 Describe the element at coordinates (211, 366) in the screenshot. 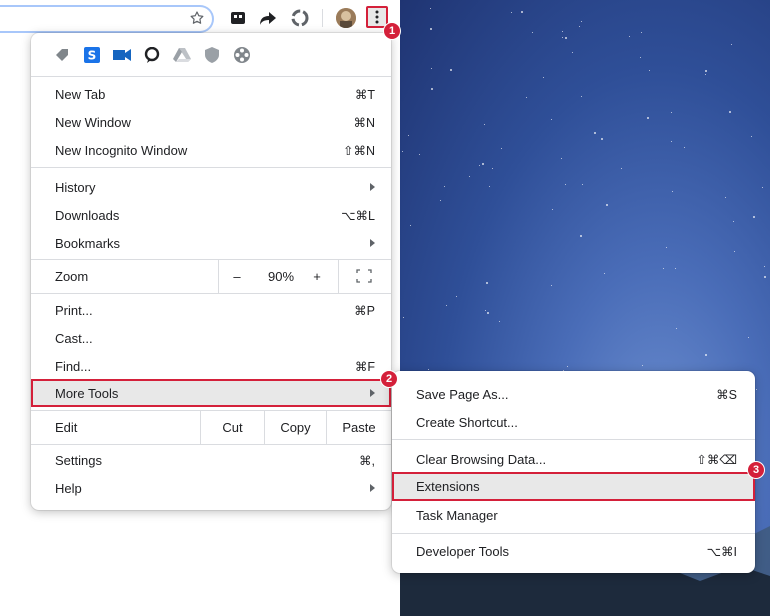

I see `menu-item-find: Find... ⌘F` at that location.